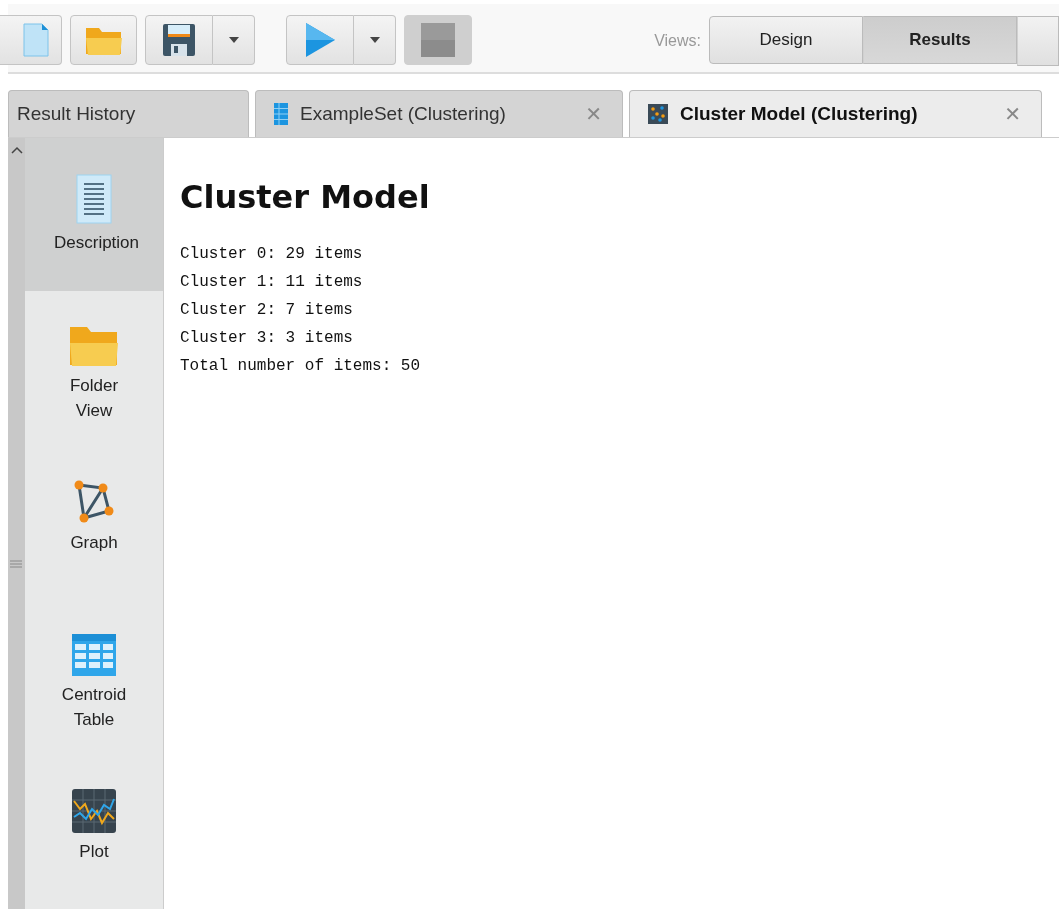 Image resolution: width=1059 pixels, height=909 pixels. I want to click on run-menu-button, so click(375, 40).